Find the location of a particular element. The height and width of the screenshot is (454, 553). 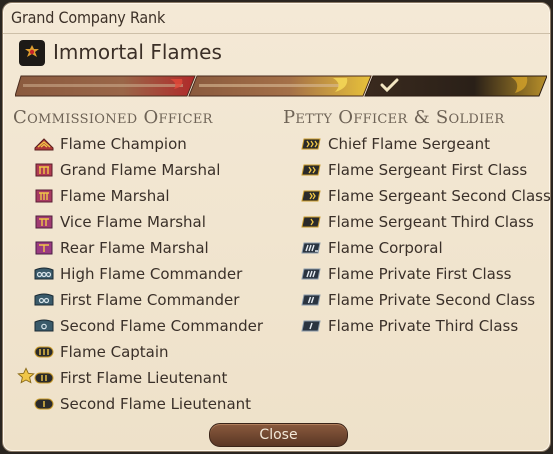

vice-flame-marshal-insignia-icon is located at coordinates (44, 222).